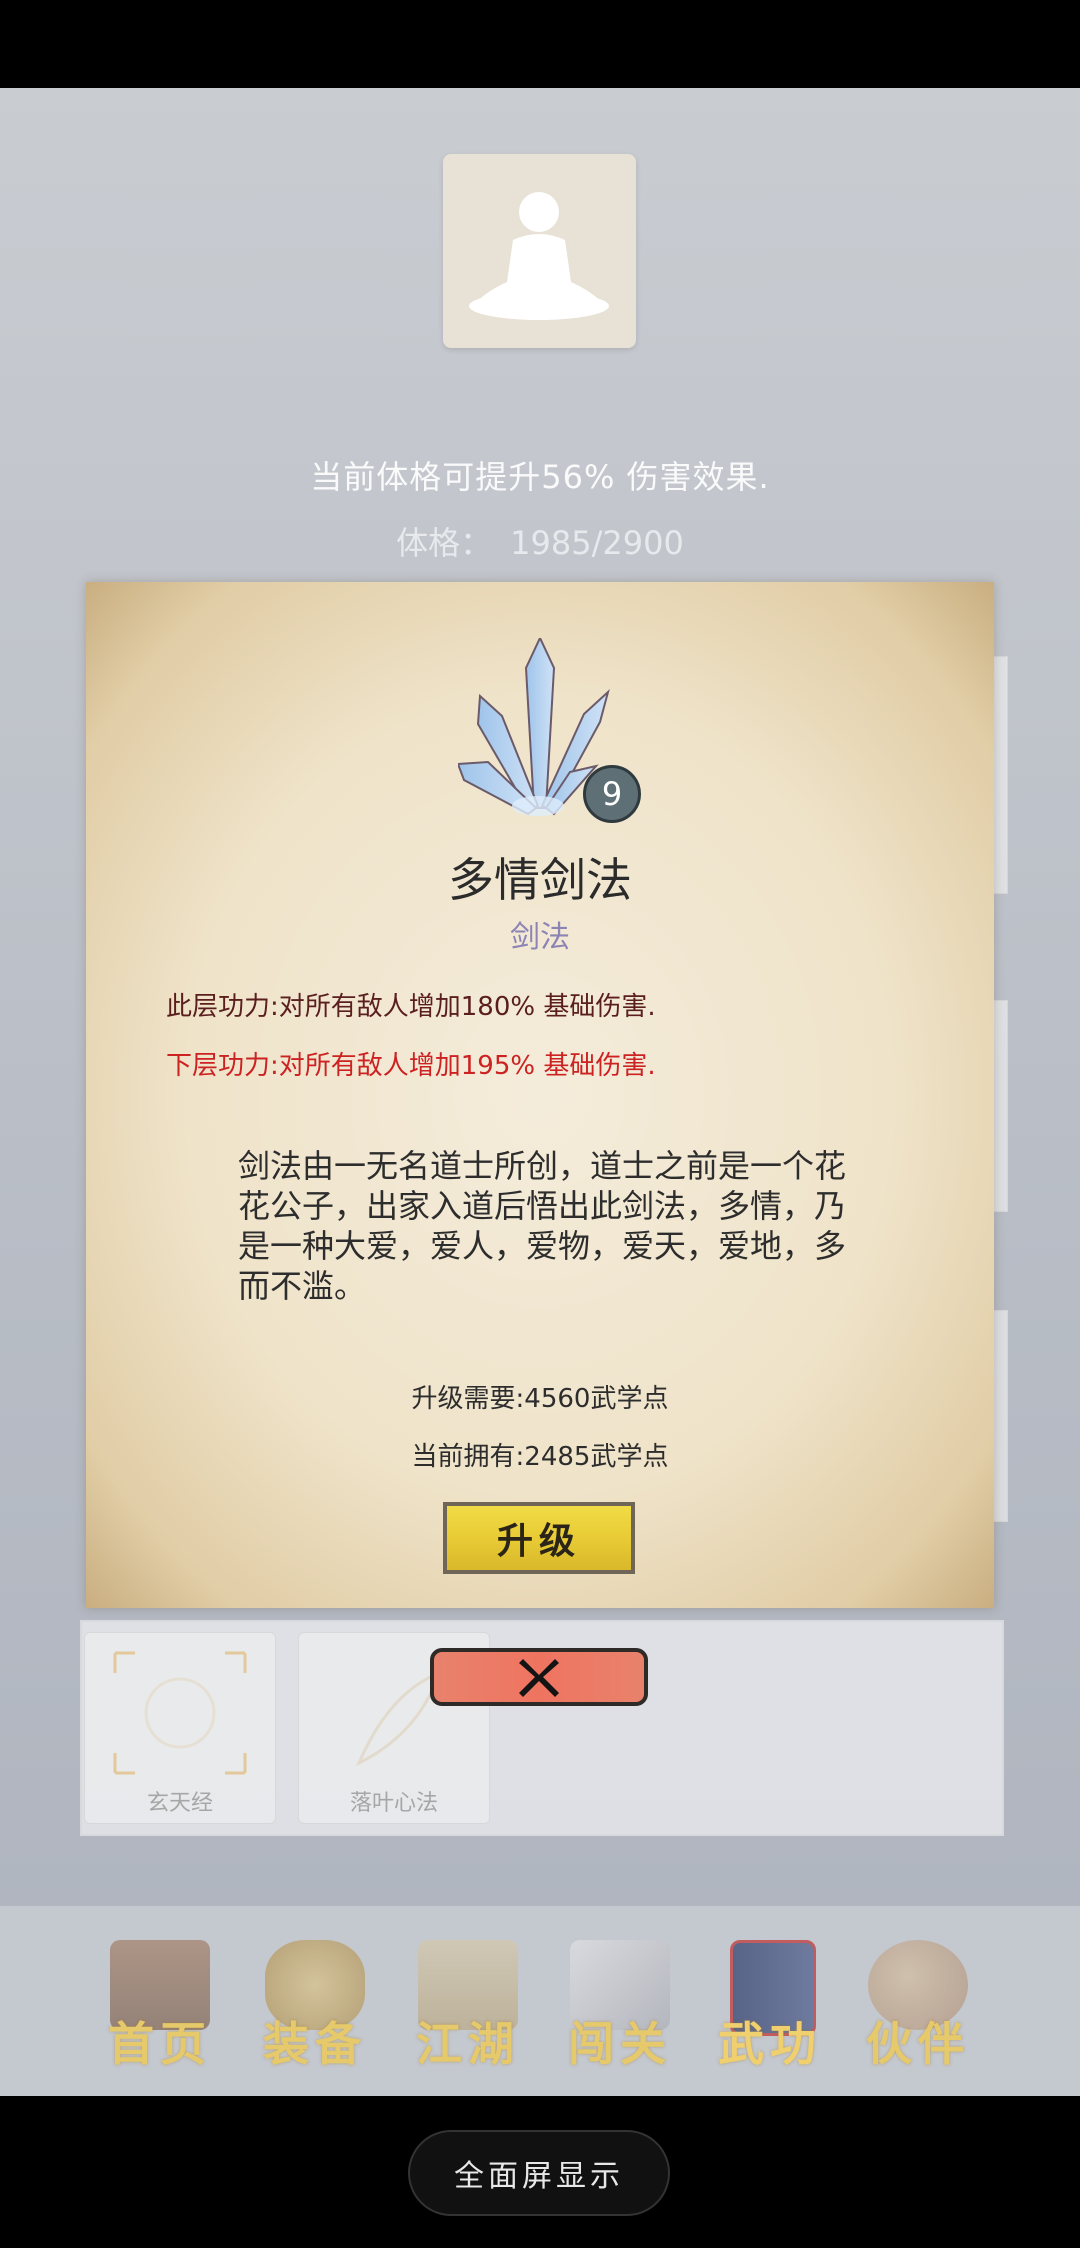 The height and width of the screenshot is (2248, 1080). I want to click on skill-tile-label: 玄天经, so click(179, 1803).